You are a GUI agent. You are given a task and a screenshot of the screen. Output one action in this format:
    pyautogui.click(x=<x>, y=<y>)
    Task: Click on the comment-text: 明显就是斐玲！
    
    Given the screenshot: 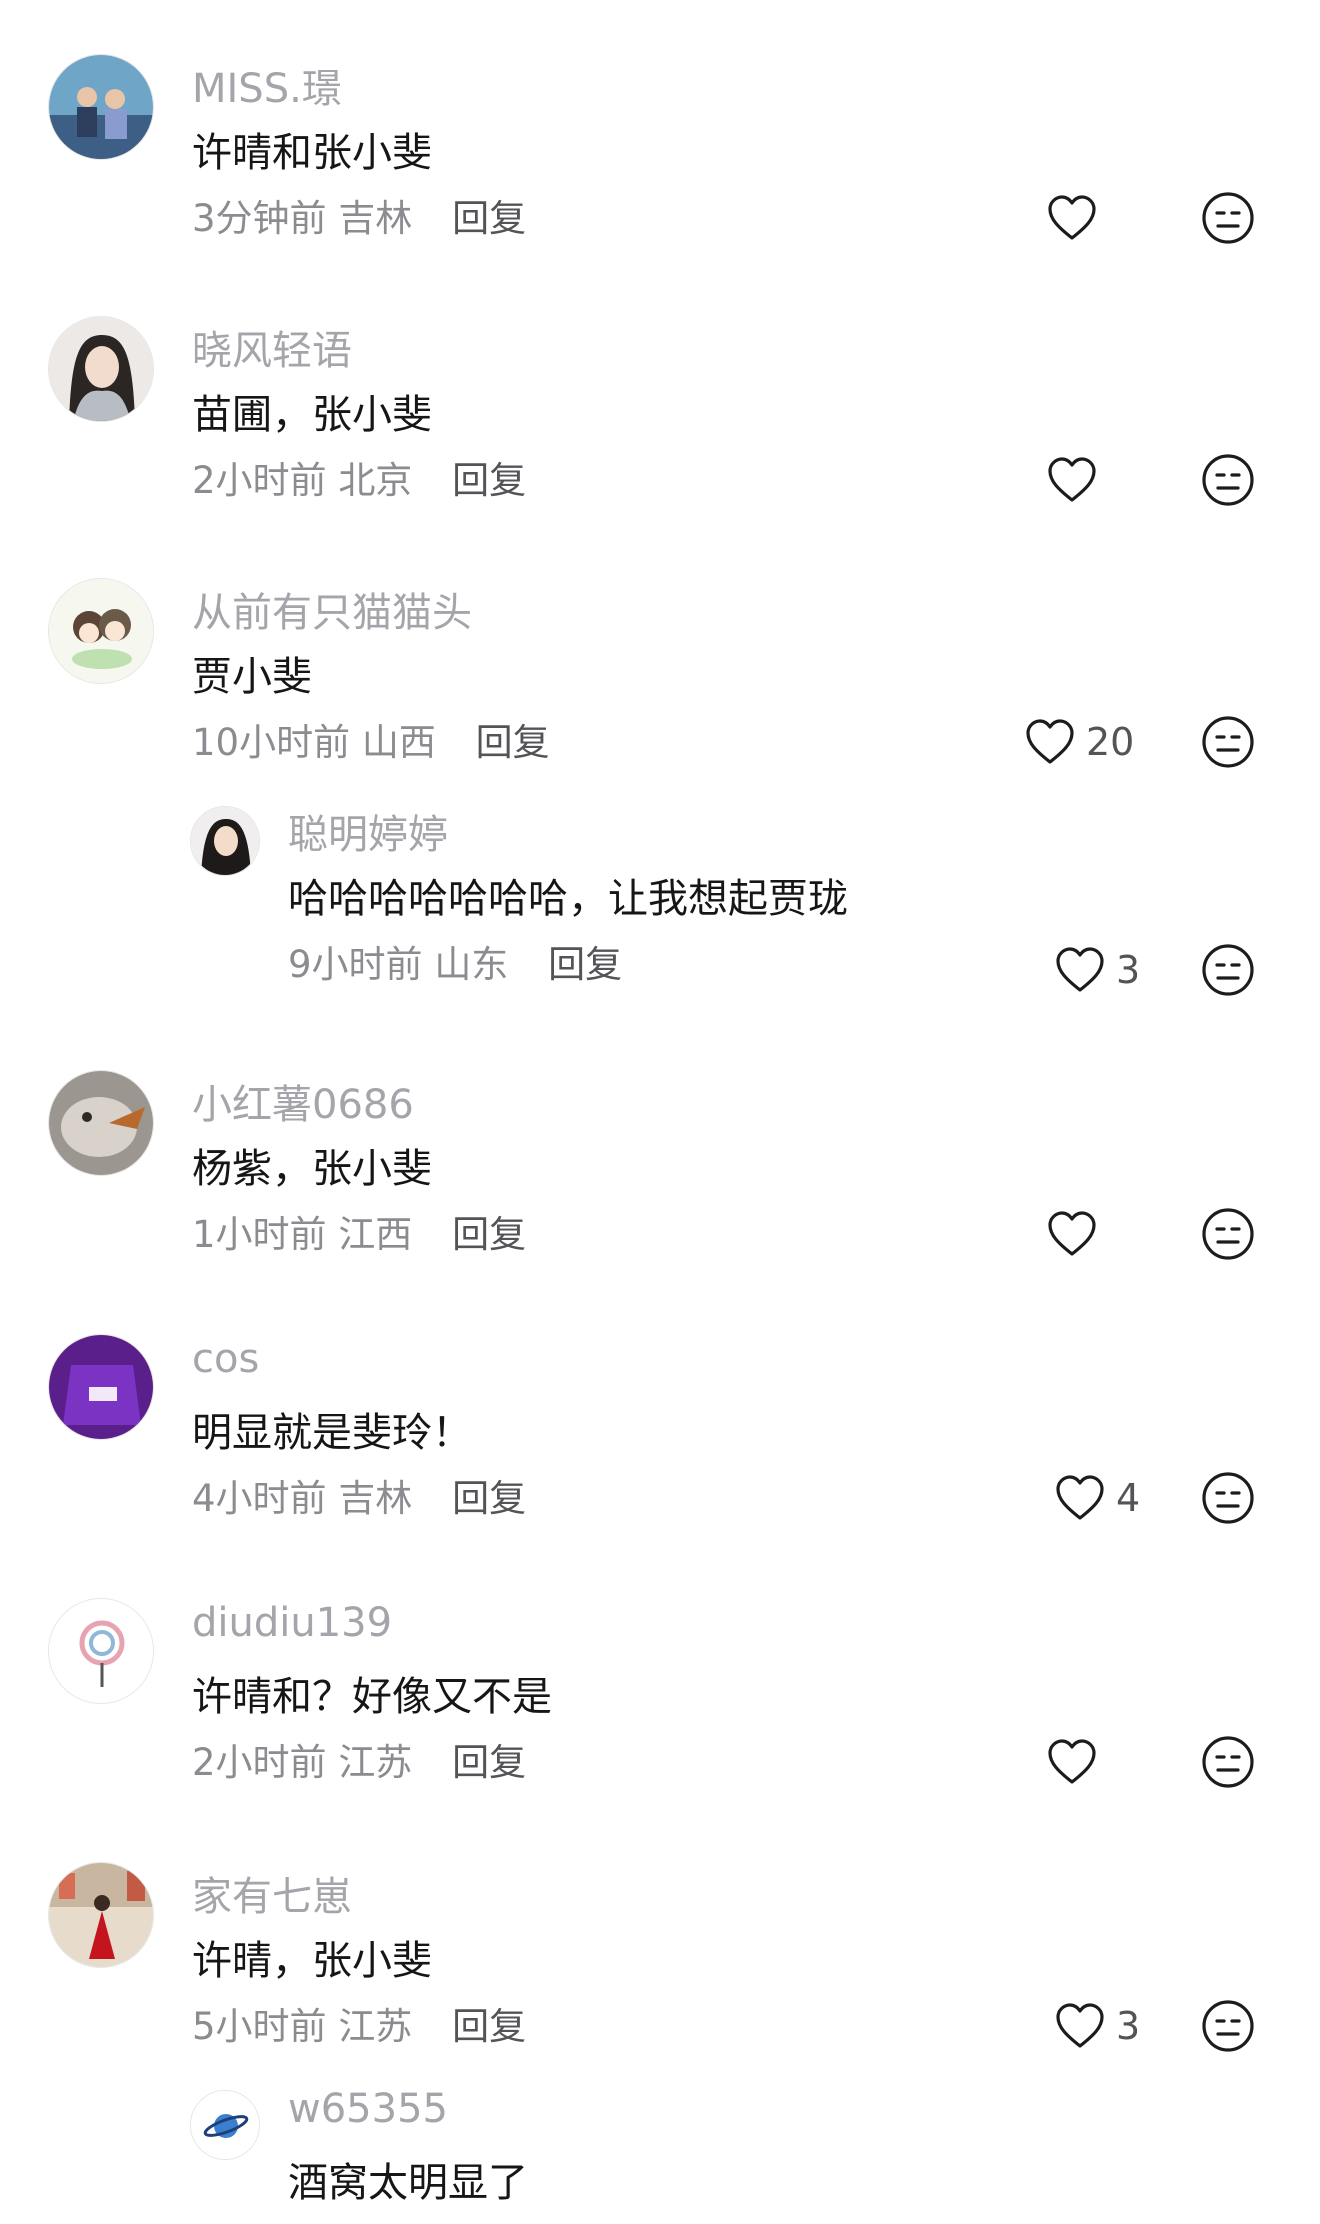 What is the action you would take?
    pyautogui.click(x=332, y=1433)
    